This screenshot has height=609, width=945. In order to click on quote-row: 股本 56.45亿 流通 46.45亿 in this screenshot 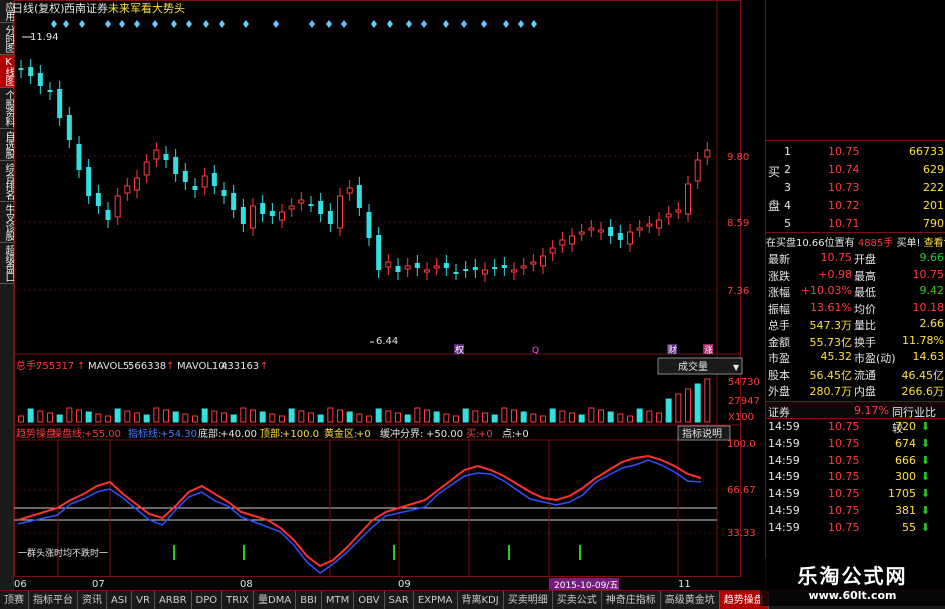, I will do `click(855, 375)`.